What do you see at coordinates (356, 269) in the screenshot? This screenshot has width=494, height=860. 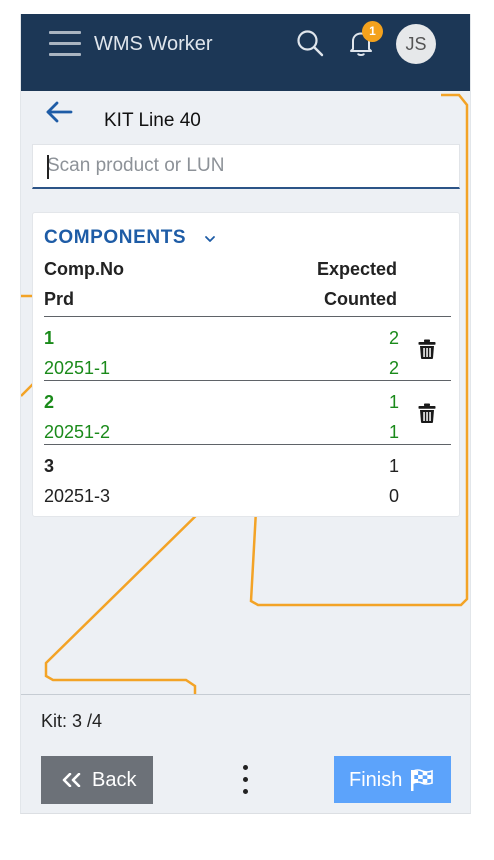 I see `column-header-expected: Expected` at bounding box center [356, 269].